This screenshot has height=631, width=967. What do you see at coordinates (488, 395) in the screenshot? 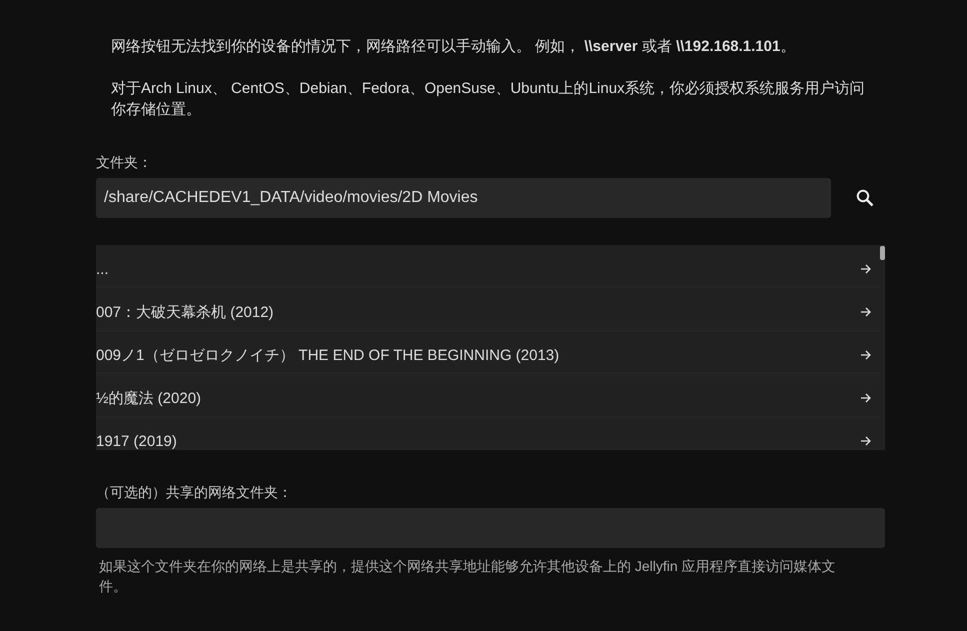
I see `directory-item: ½的魔法 (2020)` at bounding box center [488, 395].